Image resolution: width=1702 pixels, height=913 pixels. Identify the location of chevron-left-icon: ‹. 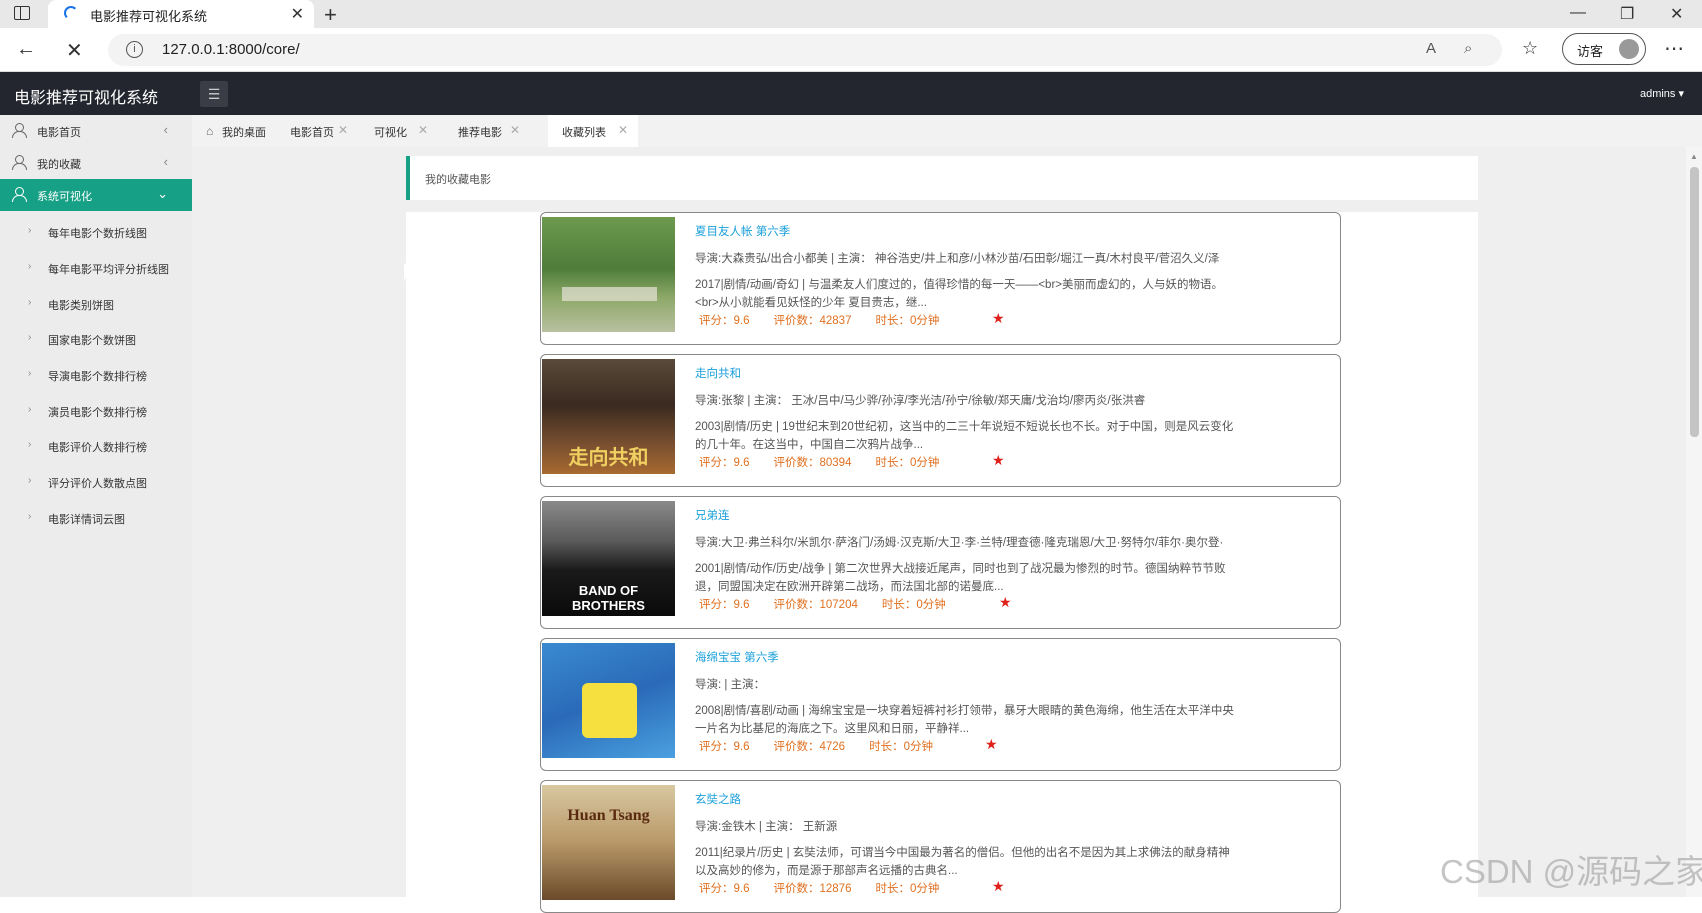
(165, 161).